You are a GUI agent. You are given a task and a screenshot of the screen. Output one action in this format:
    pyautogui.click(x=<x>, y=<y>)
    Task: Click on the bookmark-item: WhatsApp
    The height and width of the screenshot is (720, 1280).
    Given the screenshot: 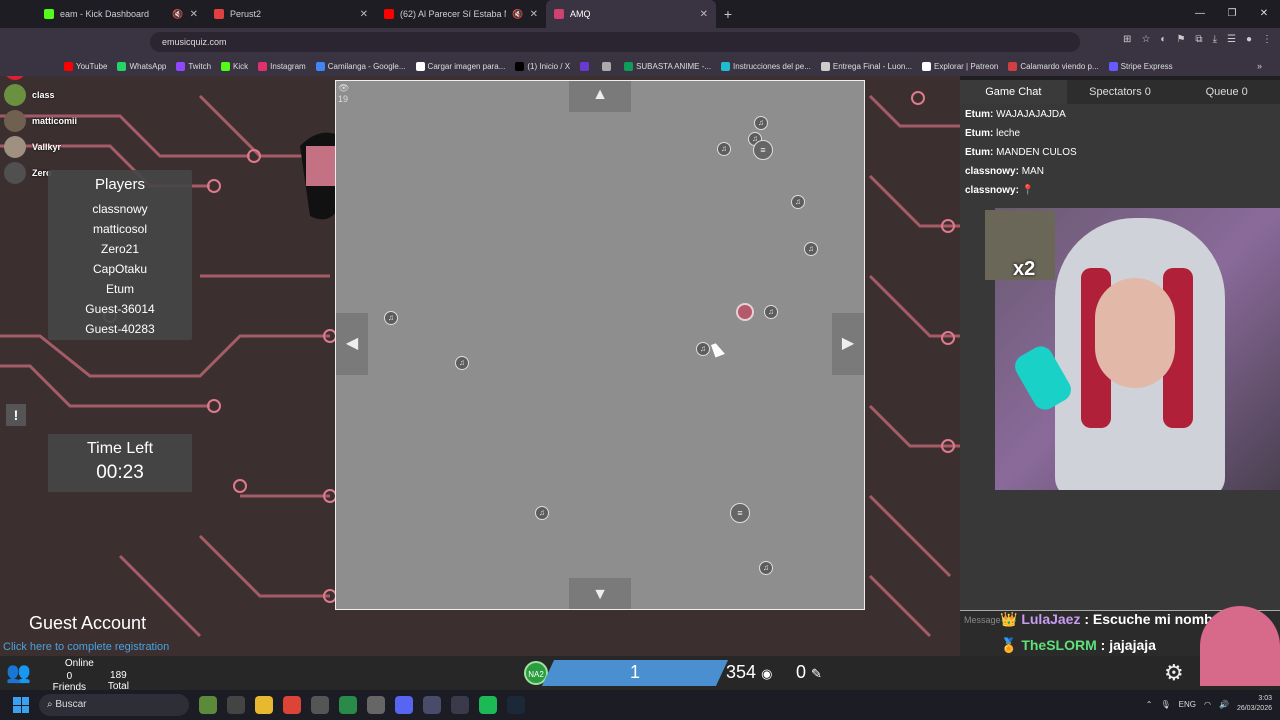 What is the action you would take?
    pyautogui.click(x=141, y=66)
    